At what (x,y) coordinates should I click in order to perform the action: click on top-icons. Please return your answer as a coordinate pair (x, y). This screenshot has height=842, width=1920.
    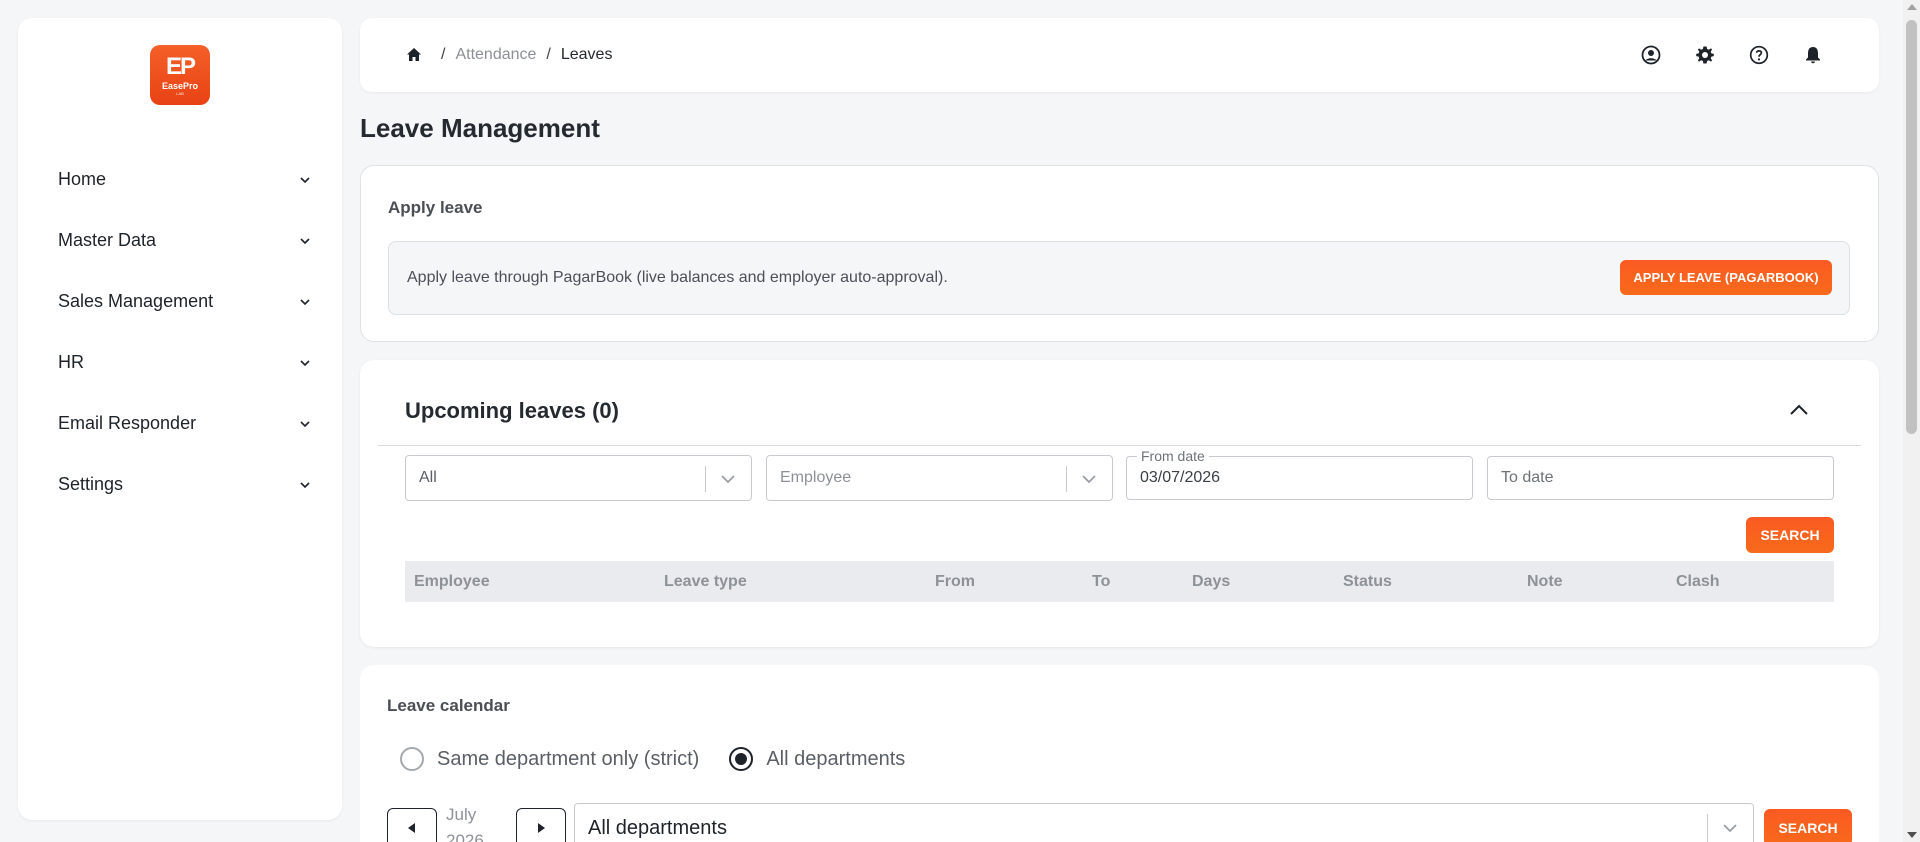
    Looking at the image, I should click on (1732, 55).